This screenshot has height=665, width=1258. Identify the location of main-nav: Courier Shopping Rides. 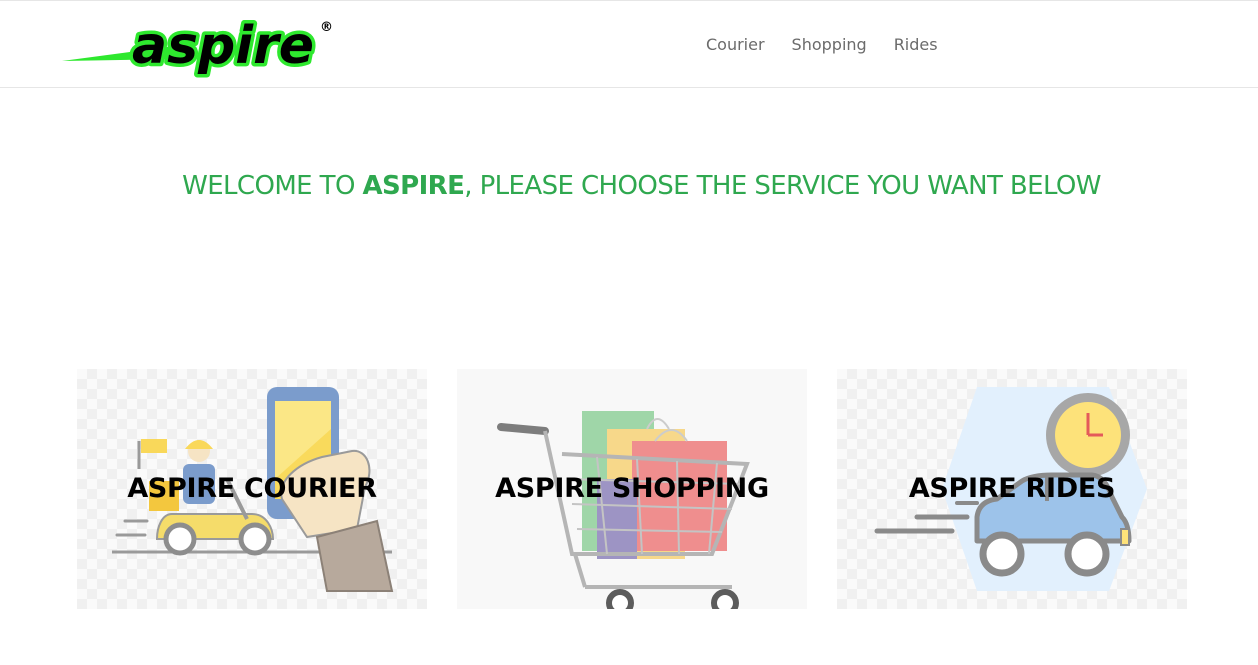
(835, 45).